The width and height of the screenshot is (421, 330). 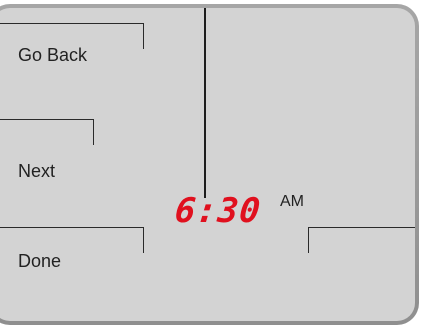 What do you see at coordinates (47, 132) in the screenshot?
I see `next-bracket` at bounding box center [47, 132].